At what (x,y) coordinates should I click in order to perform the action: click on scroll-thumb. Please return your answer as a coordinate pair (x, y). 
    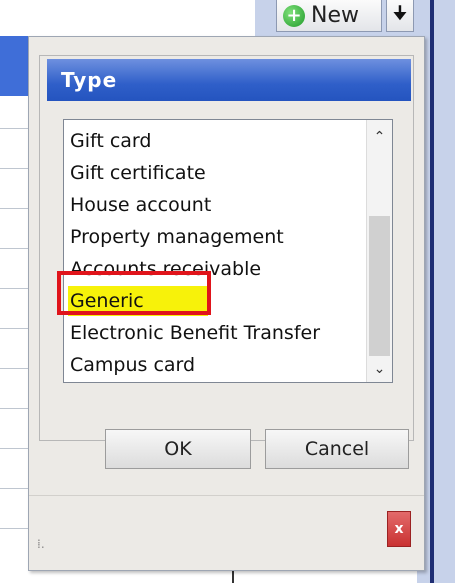
    Looking at the image, I should click on (379, 286).